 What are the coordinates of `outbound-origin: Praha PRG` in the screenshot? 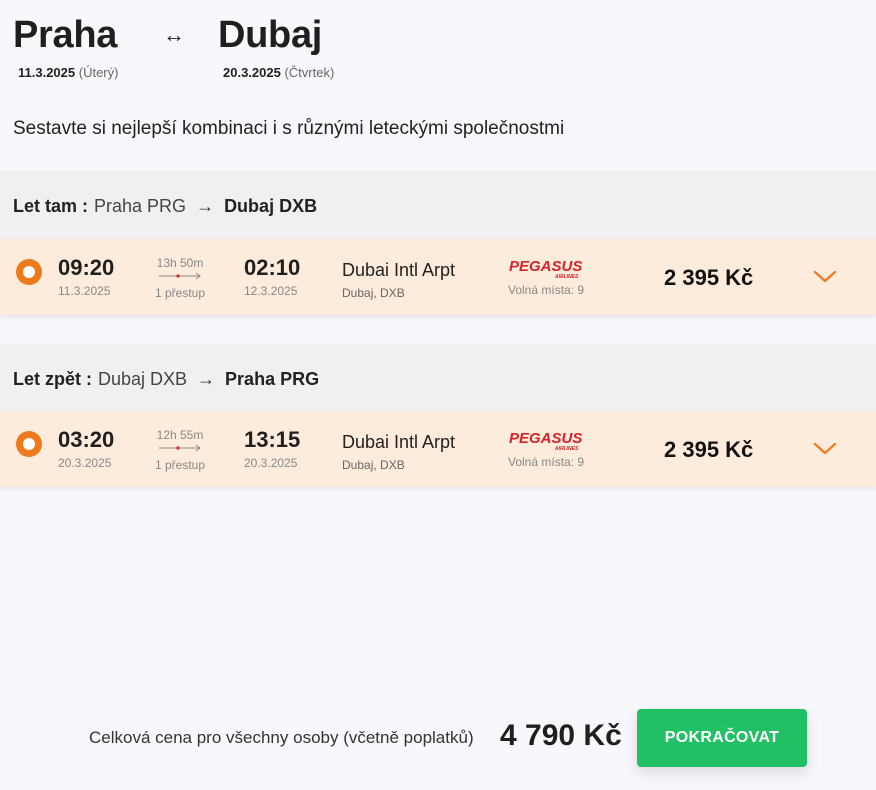 It's located at (140, 205).